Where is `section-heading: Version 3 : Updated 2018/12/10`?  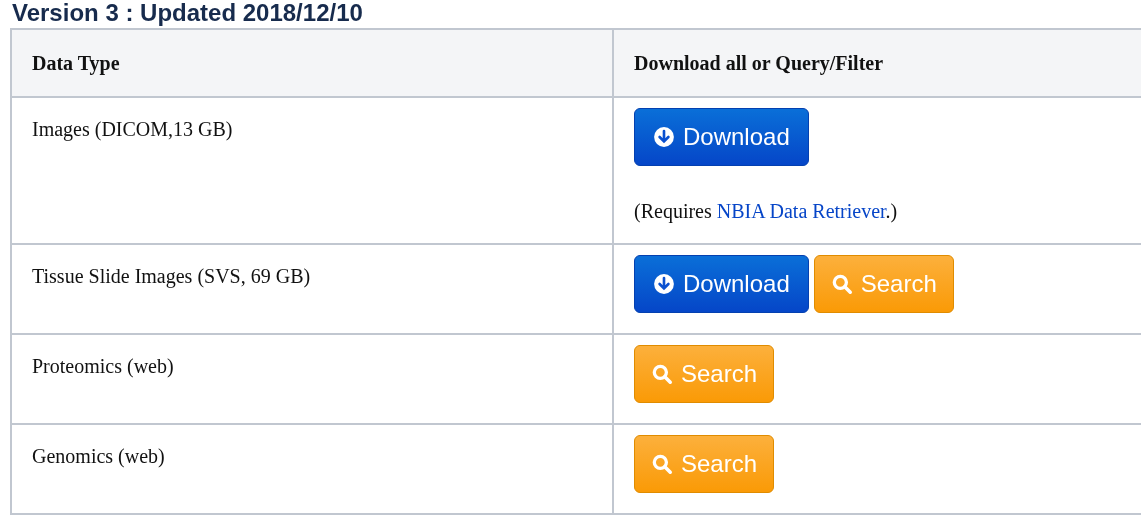 section-heading: Version 3 : Updated 2018/12/10 is located at coordinates (187, 14).